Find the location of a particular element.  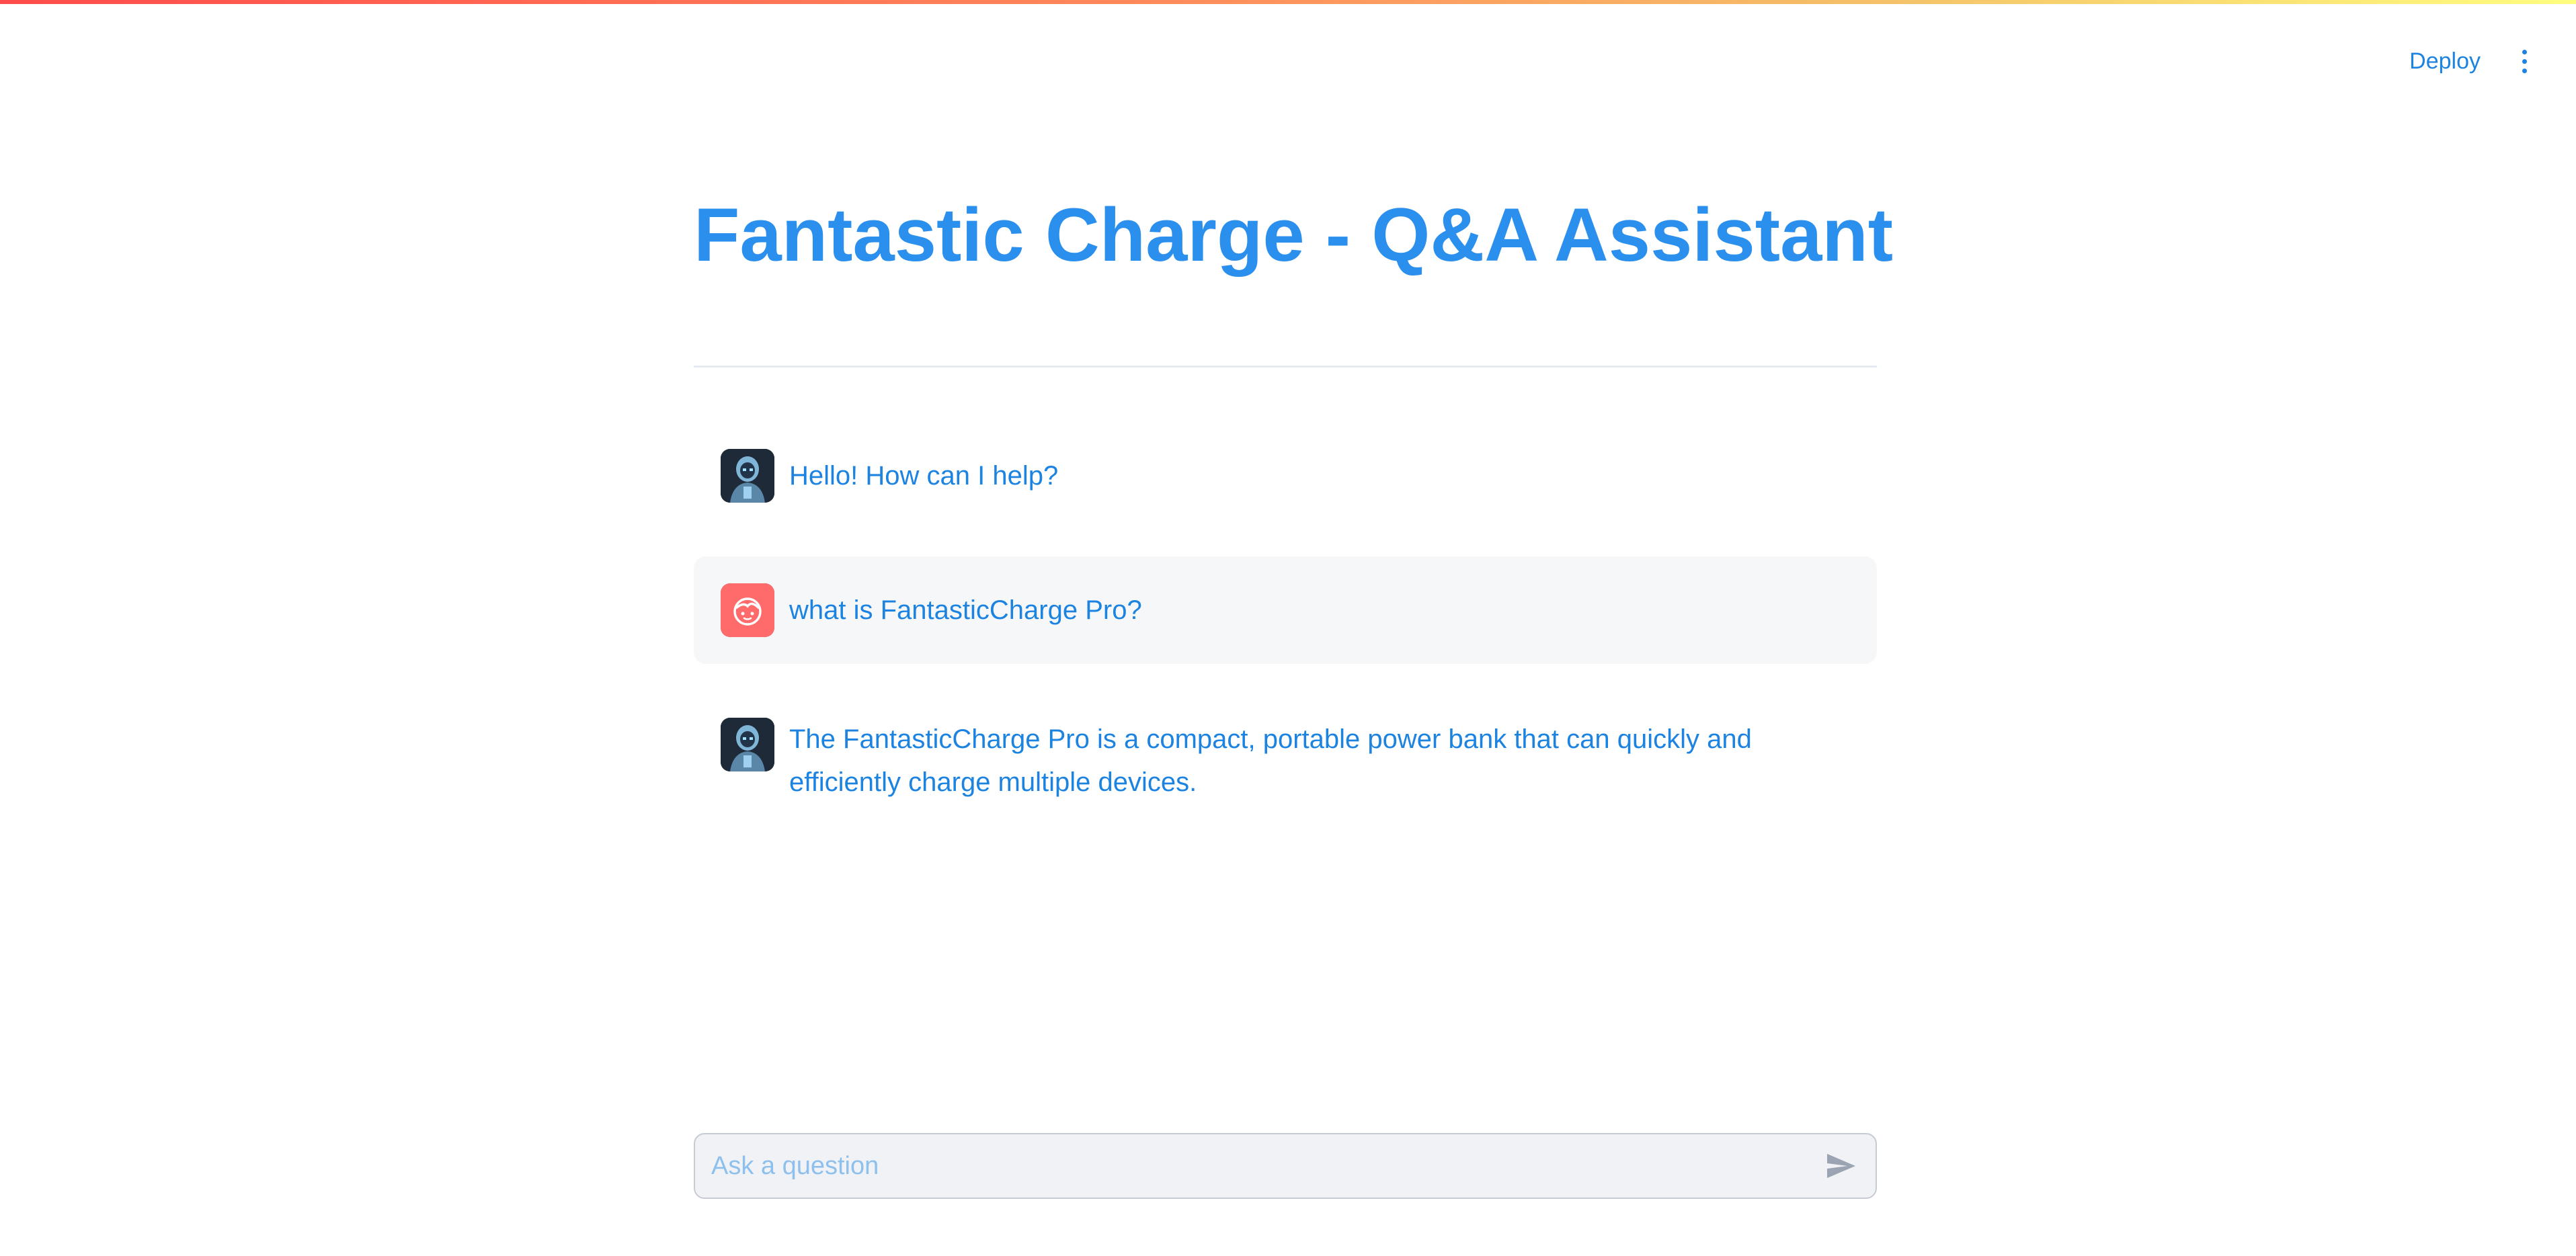

user-face-avatar-icon is located at coordinates (747, 610).